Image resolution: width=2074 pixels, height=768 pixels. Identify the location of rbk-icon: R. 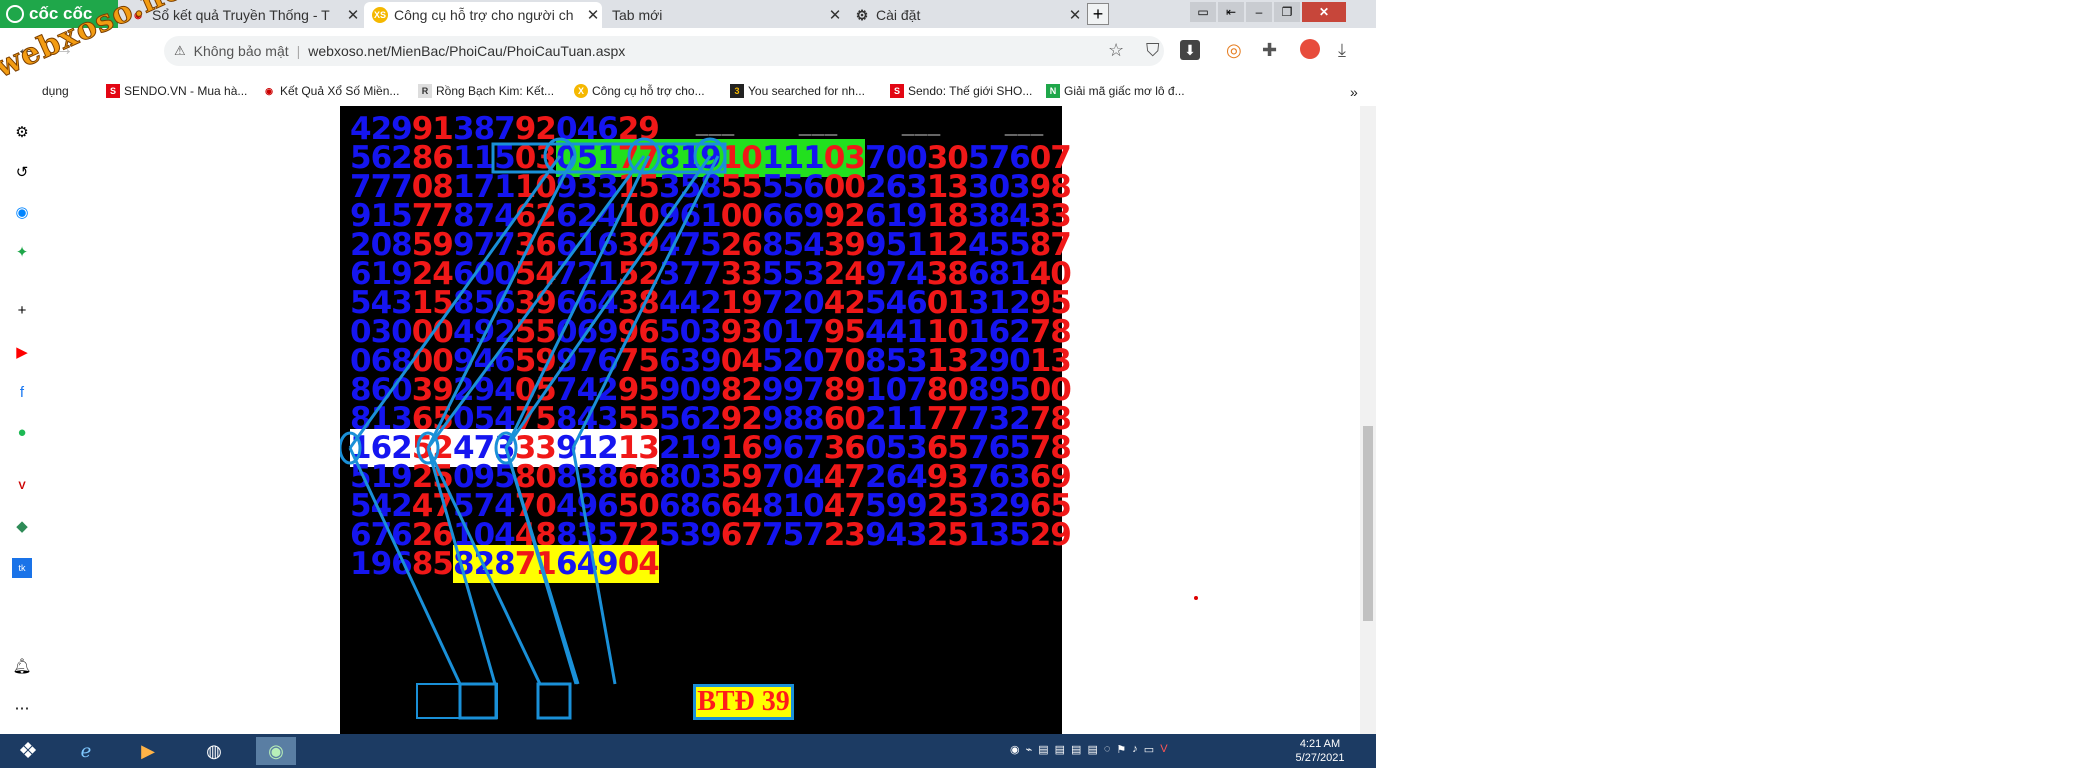
(425, 91).